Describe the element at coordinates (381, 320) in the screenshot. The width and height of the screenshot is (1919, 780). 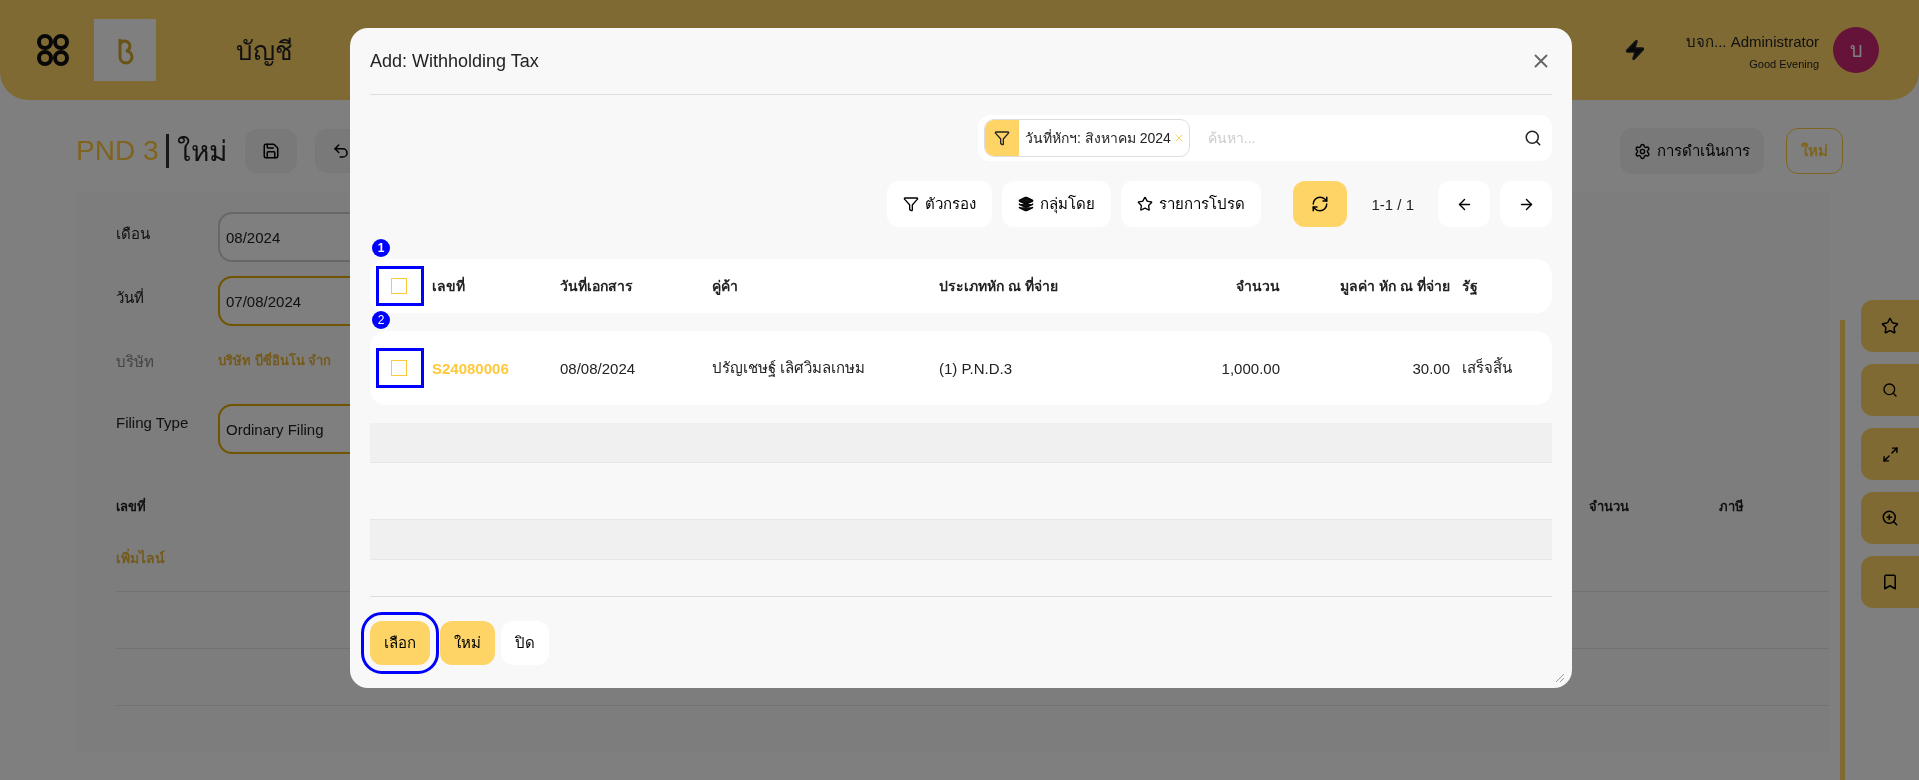
I see `marker: 2` at that location.